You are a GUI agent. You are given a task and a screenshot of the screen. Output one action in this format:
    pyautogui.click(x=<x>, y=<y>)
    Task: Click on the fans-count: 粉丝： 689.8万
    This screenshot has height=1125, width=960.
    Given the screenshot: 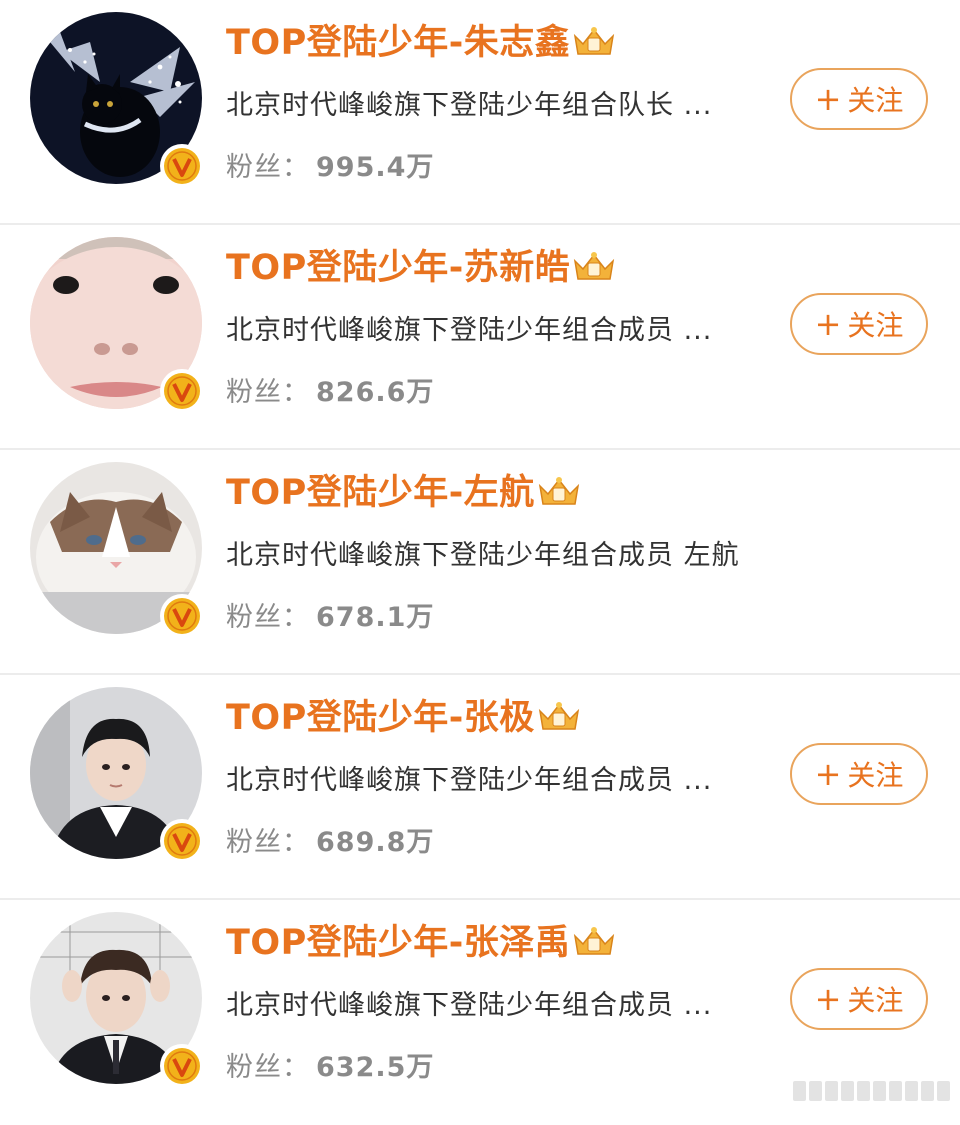 What is the action you would take?
    pyautogui.click(x=330, y=843)
    